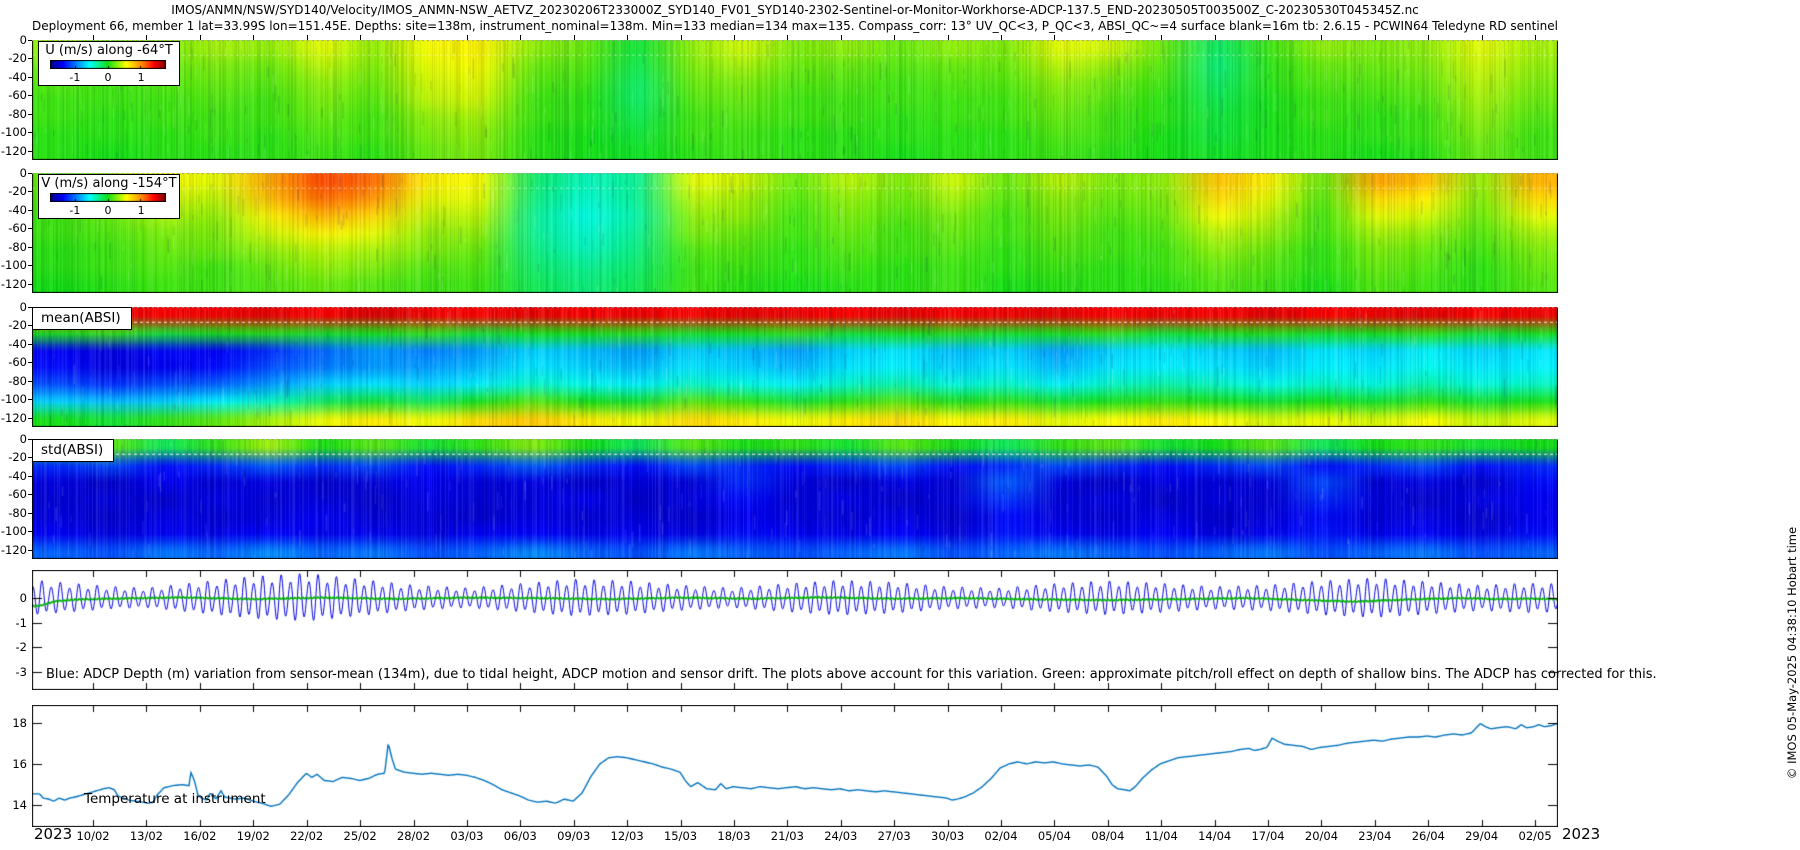 This screenshot has height=850, width=1800. Describe the element at coordinates (841, 836) in the screenshot. I see `x-tick-label: 24/03` at that location.